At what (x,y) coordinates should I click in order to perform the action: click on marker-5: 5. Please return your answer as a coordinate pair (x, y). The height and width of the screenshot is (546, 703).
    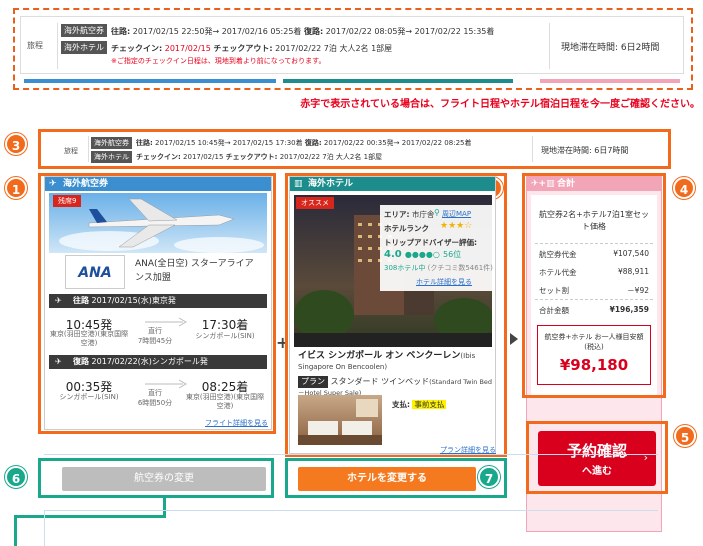
    Looking at the image, I should click on (685, 436).